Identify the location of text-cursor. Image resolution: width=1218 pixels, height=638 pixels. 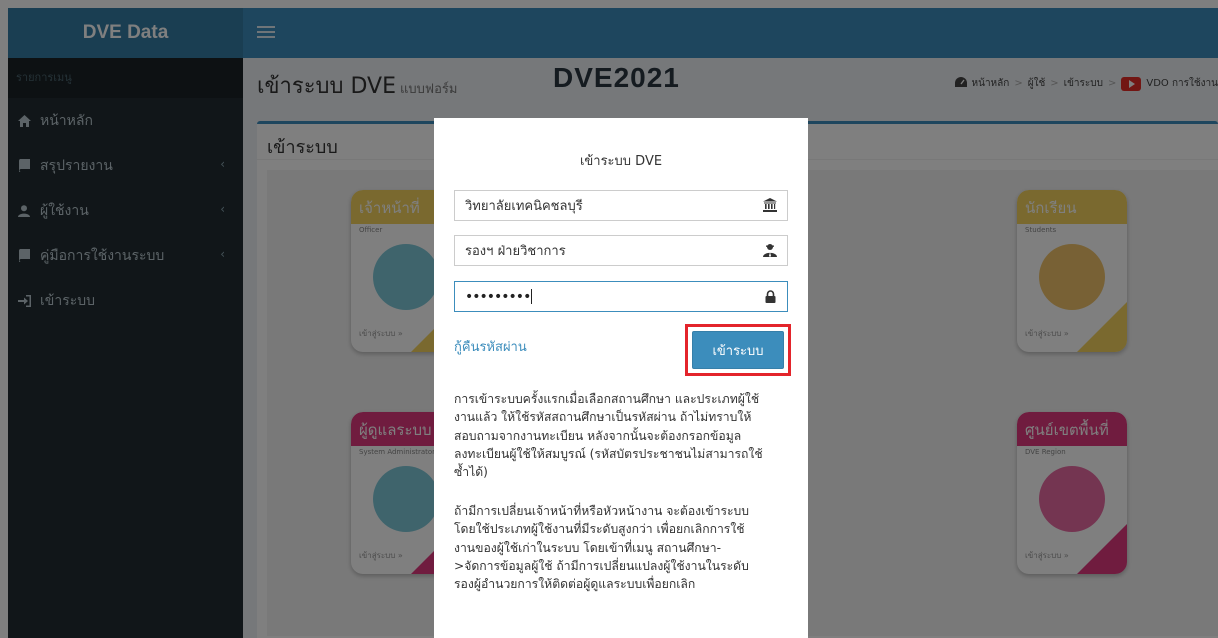
(532, 296).